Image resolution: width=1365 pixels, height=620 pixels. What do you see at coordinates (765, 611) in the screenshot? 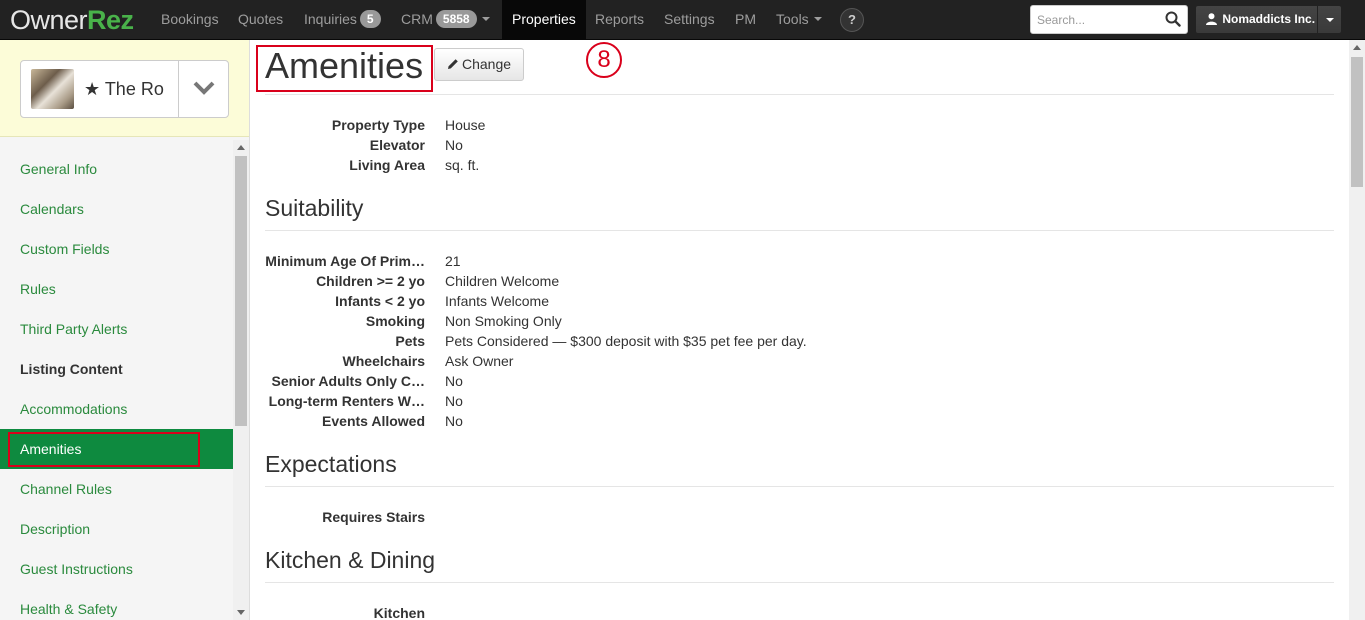
I see `field-row: Kitchen` at bounding box center [765, 611].